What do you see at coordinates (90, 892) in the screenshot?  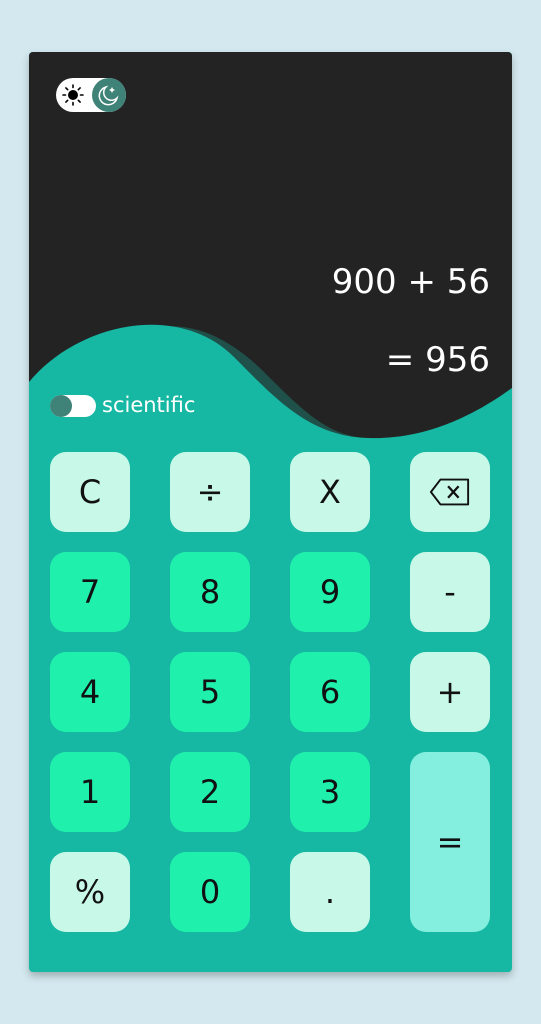 I see `percent-button: %` at bounding box center [90, 892].